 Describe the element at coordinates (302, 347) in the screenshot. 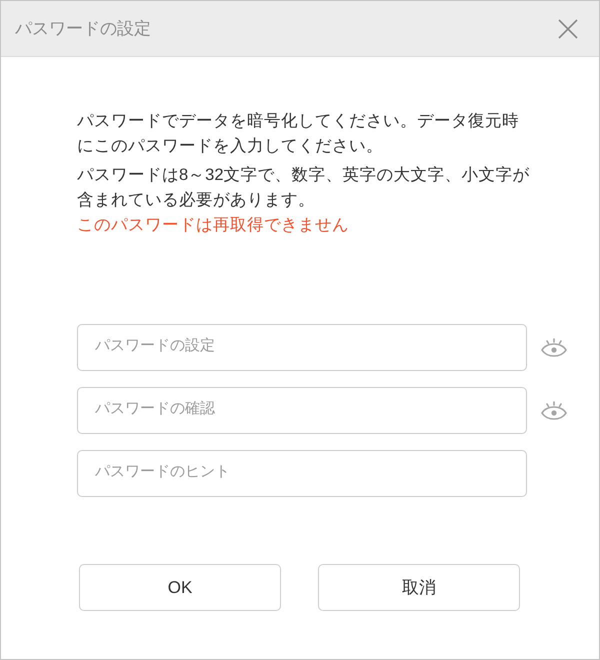

I see `password-field: パスワードの設定` at that location.